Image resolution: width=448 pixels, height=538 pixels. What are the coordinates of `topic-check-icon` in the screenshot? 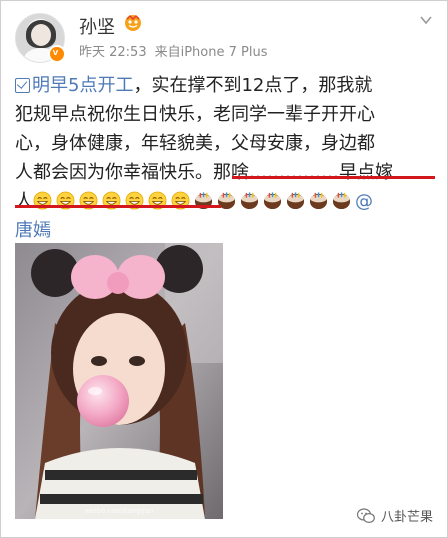 It's located at (22, 85).